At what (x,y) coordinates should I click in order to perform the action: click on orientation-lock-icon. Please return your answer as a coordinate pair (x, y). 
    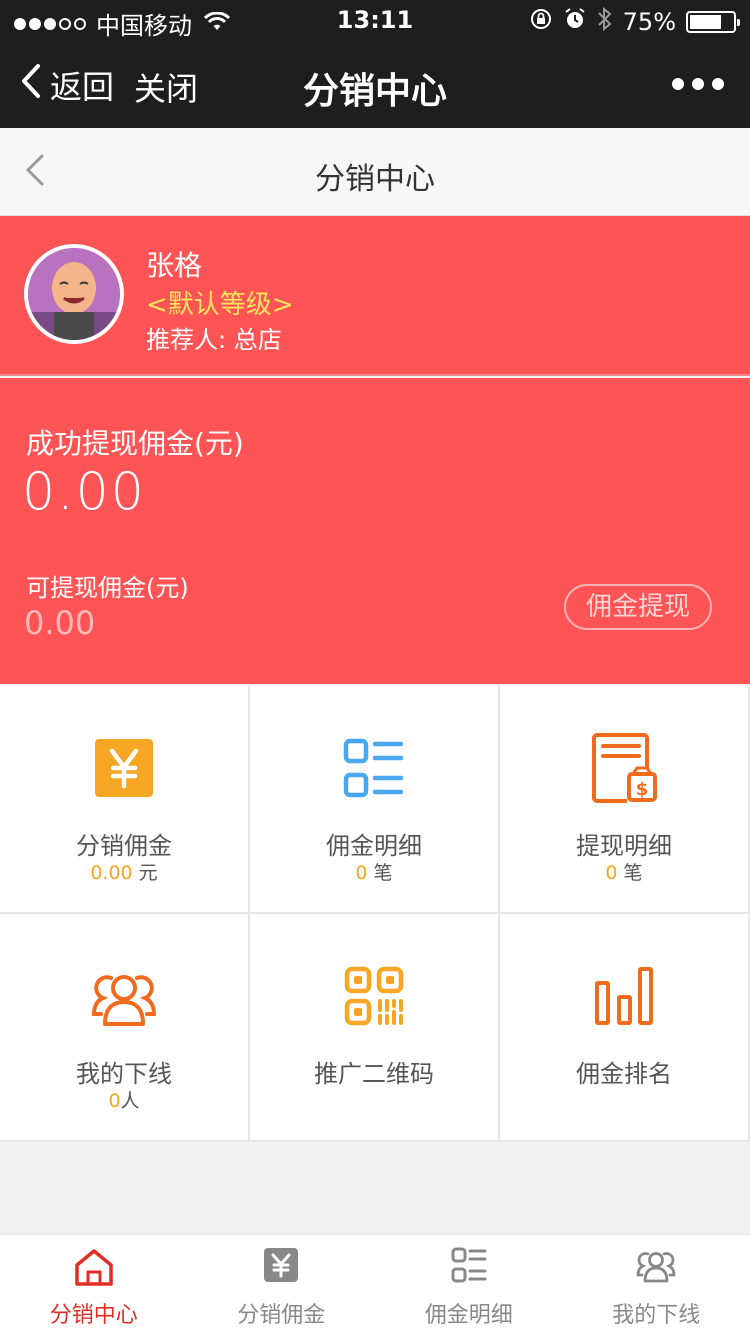
    Looking at the image, I should click on (541, 22).